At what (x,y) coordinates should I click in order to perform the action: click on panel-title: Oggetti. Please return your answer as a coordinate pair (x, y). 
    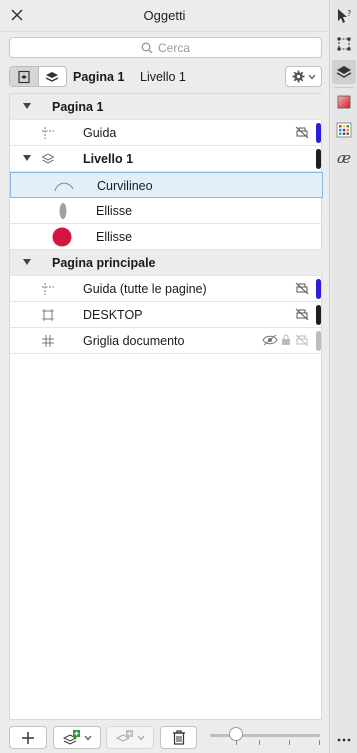
    Looking at the image, I should click on (164, 15).